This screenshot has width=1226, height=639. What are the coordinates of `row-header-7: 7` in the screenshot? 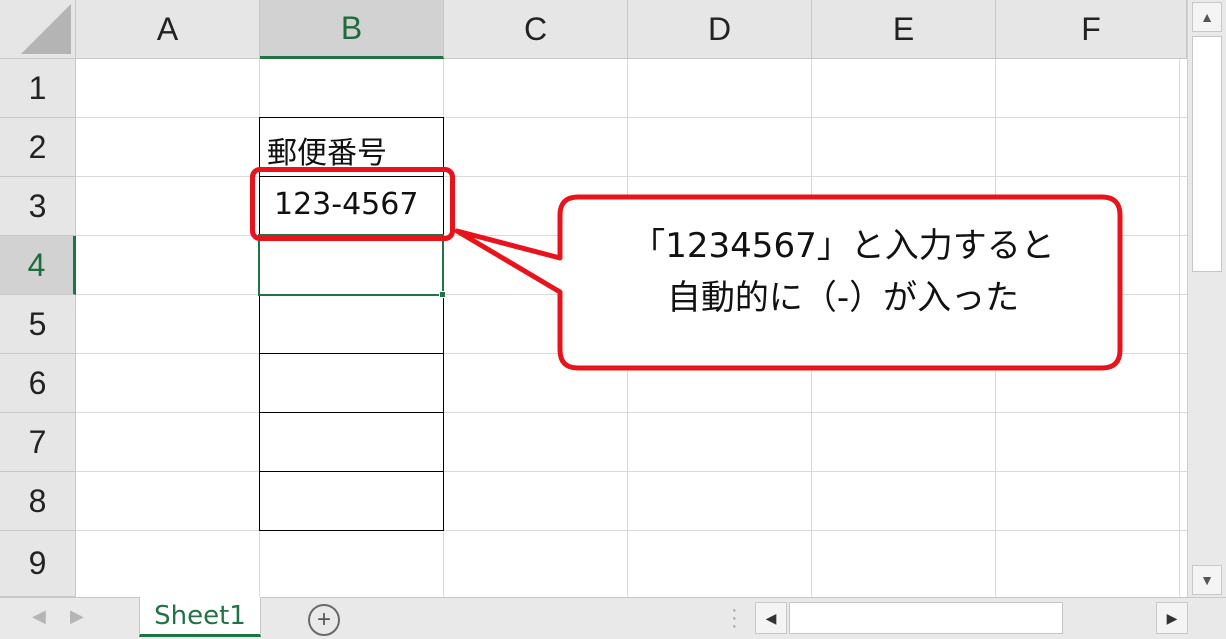 It's located at (38, 442).